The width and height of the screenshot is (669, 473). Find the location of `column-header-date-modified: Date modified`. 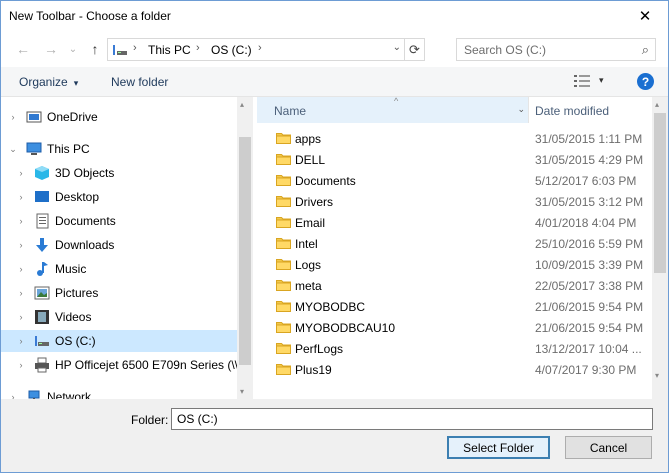

column-header-date-modified: Date modified is located at coordinates (590, 110).